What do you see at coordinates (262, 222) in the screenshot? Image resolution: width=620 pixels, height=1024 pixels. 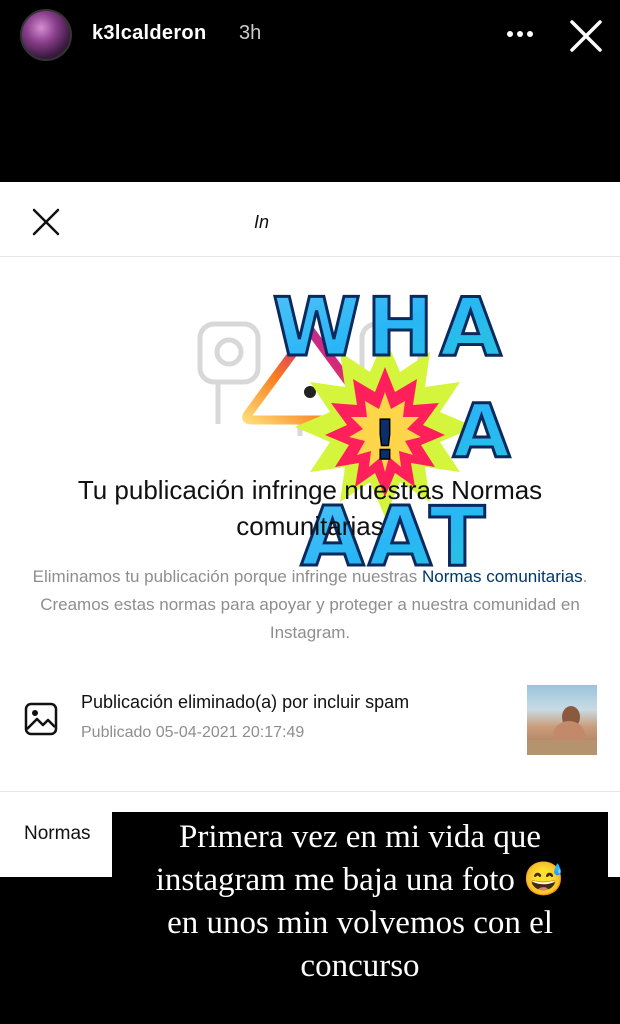 I see `sheet-title: In` at bounding box center [262, 222].